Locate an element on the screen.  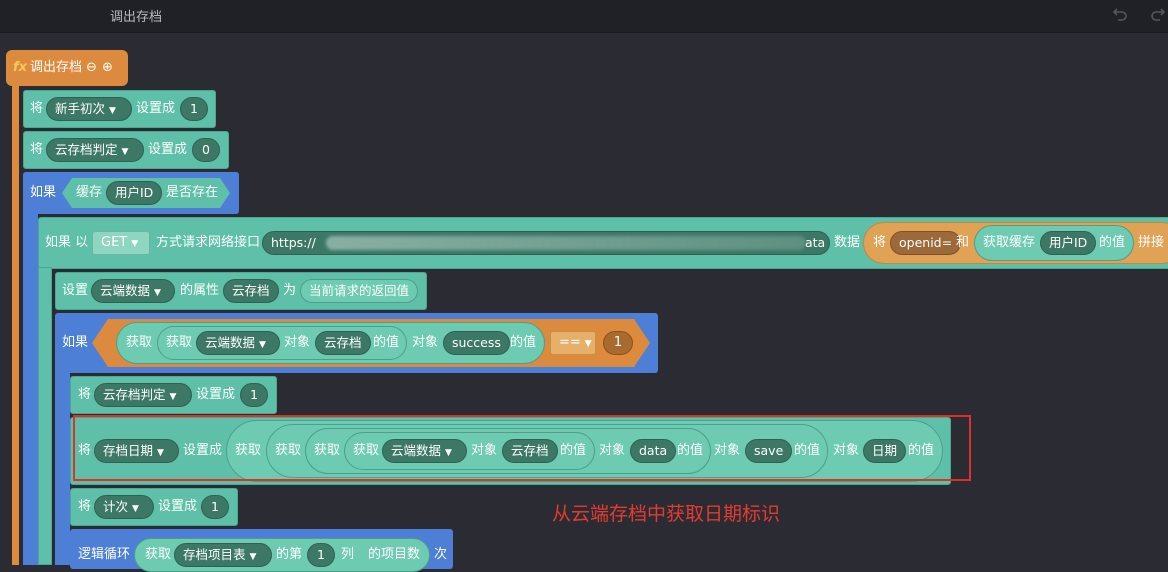
block-keyword: 获取缓存 is located at coordinates (1009, 242).